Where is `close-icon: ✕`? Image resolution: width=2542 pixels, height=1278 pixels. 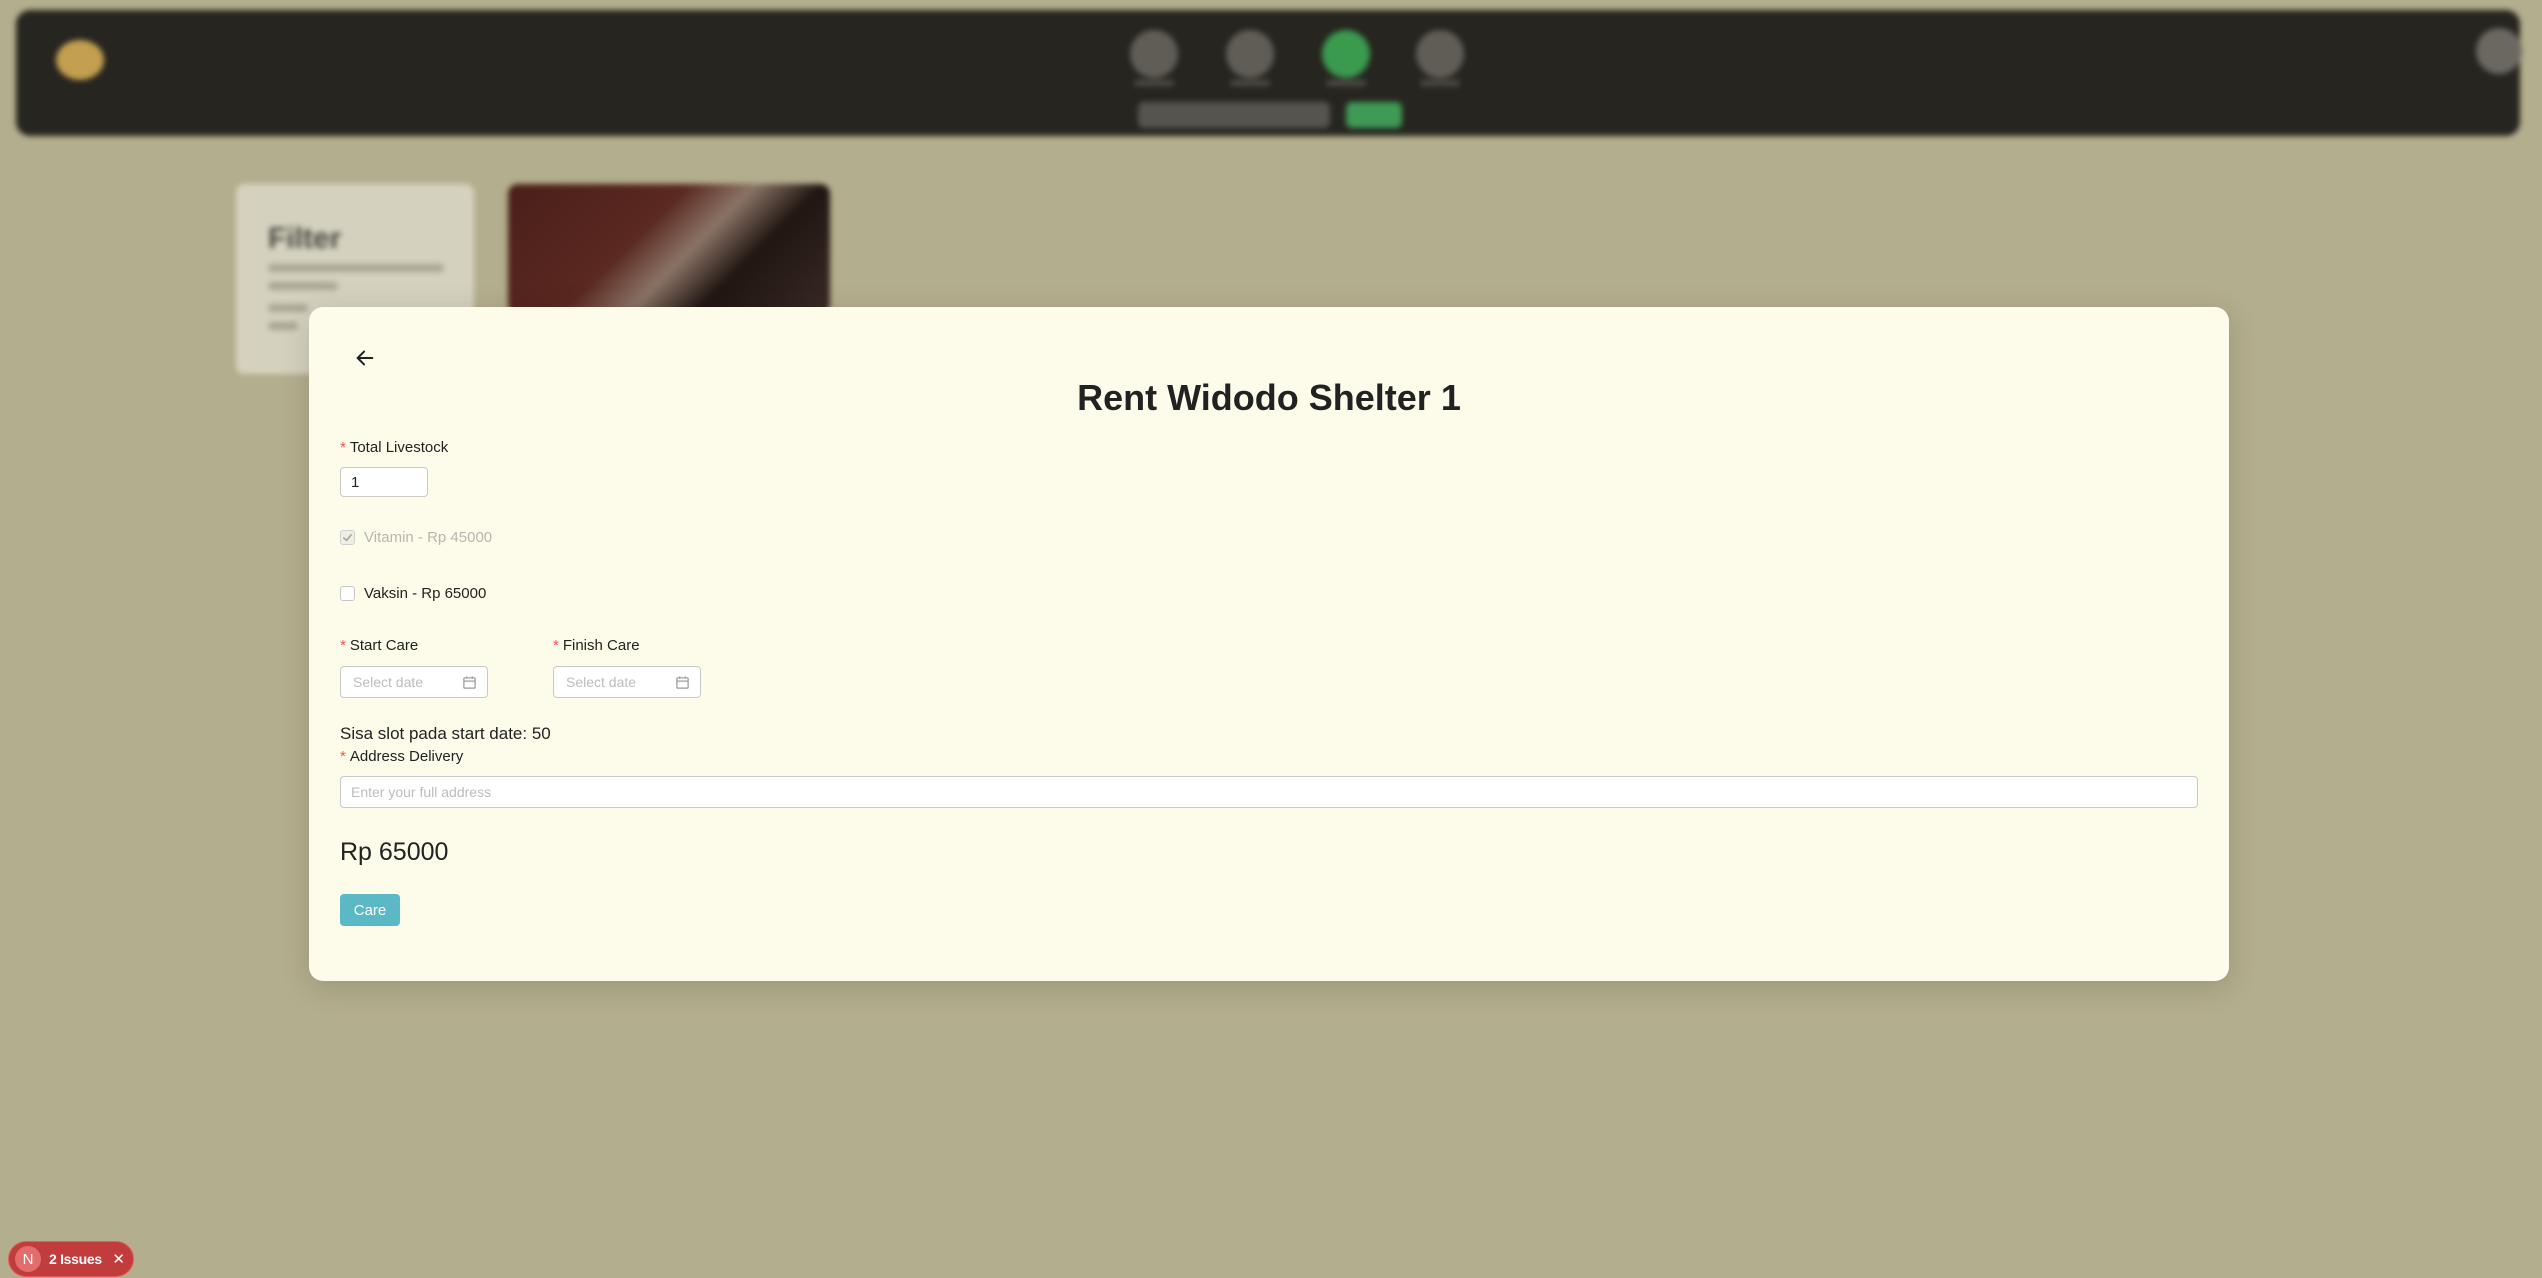 close-icon: ✕ is located at coordinates (118, 1259).